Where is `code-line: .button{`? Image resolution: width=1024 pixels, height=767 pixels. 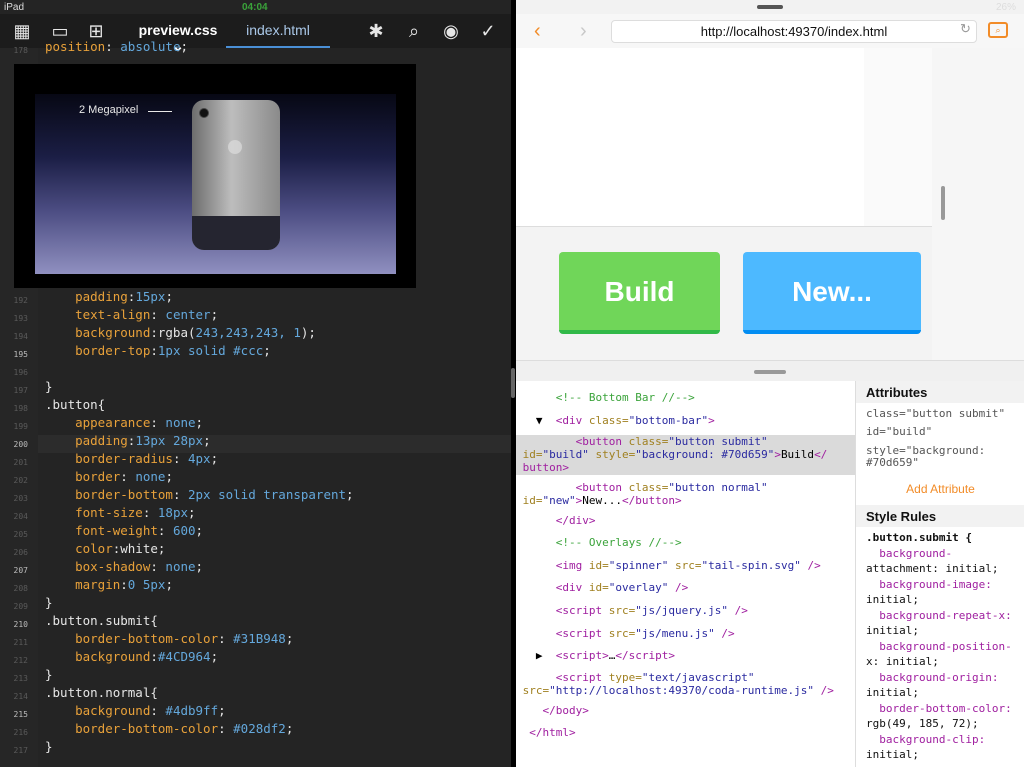
code-line: .button{ is located at coordinates (75, 404).